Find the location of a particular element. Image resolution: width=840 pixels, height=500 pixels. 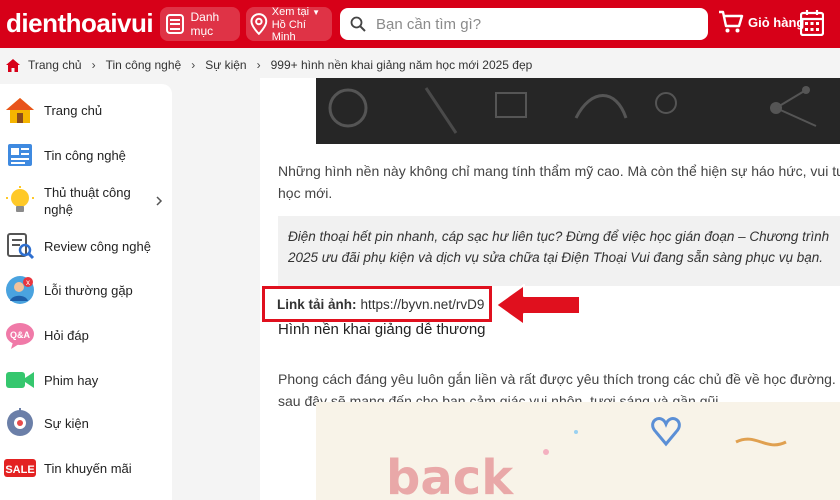

search-input is located at coordinates (536, 24).